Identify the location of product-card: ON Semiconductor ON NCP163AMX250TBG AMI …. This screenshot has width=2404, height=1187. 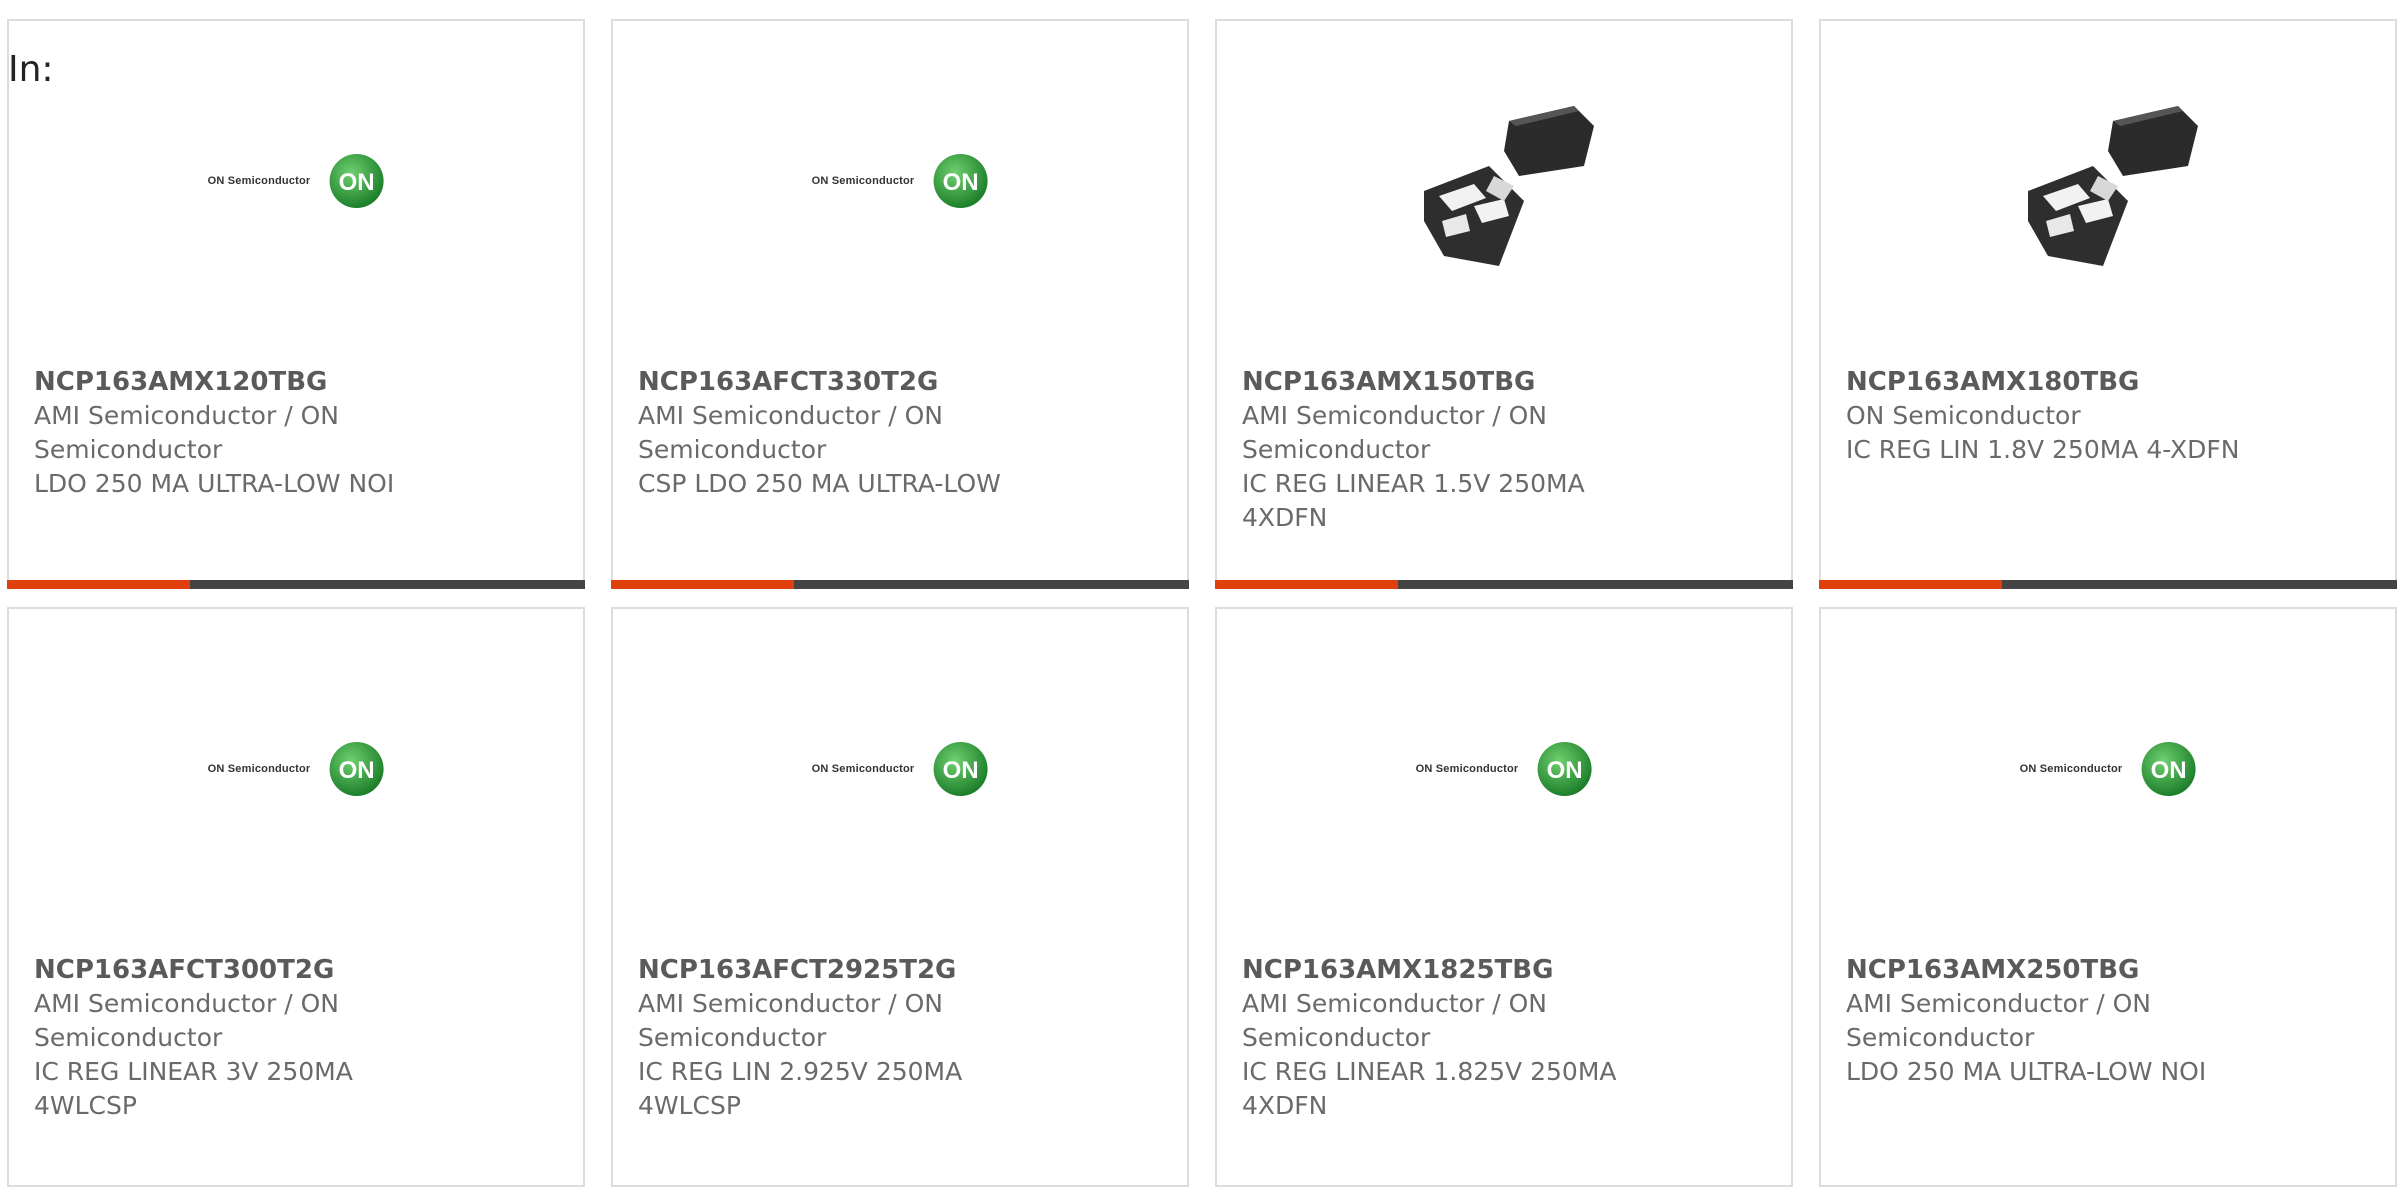
(2108, 897).